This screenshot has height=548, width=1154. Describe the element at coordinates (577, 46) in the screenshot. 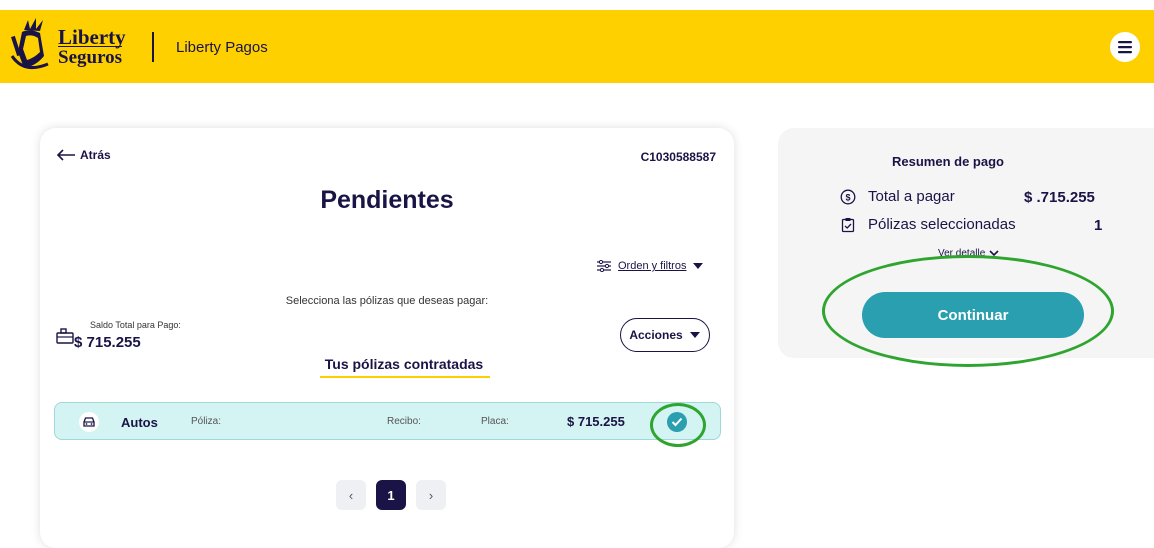

I see `top-header: Liberty Seguros Liberty Pagos` at that location.